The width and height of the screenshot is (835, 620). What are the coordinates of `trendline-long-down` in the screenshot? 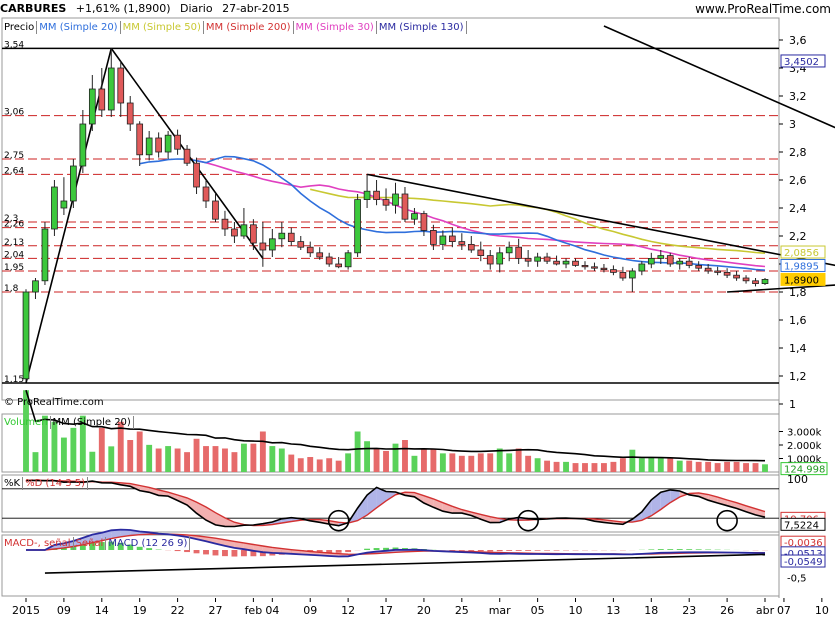 It's located at (719, 77).